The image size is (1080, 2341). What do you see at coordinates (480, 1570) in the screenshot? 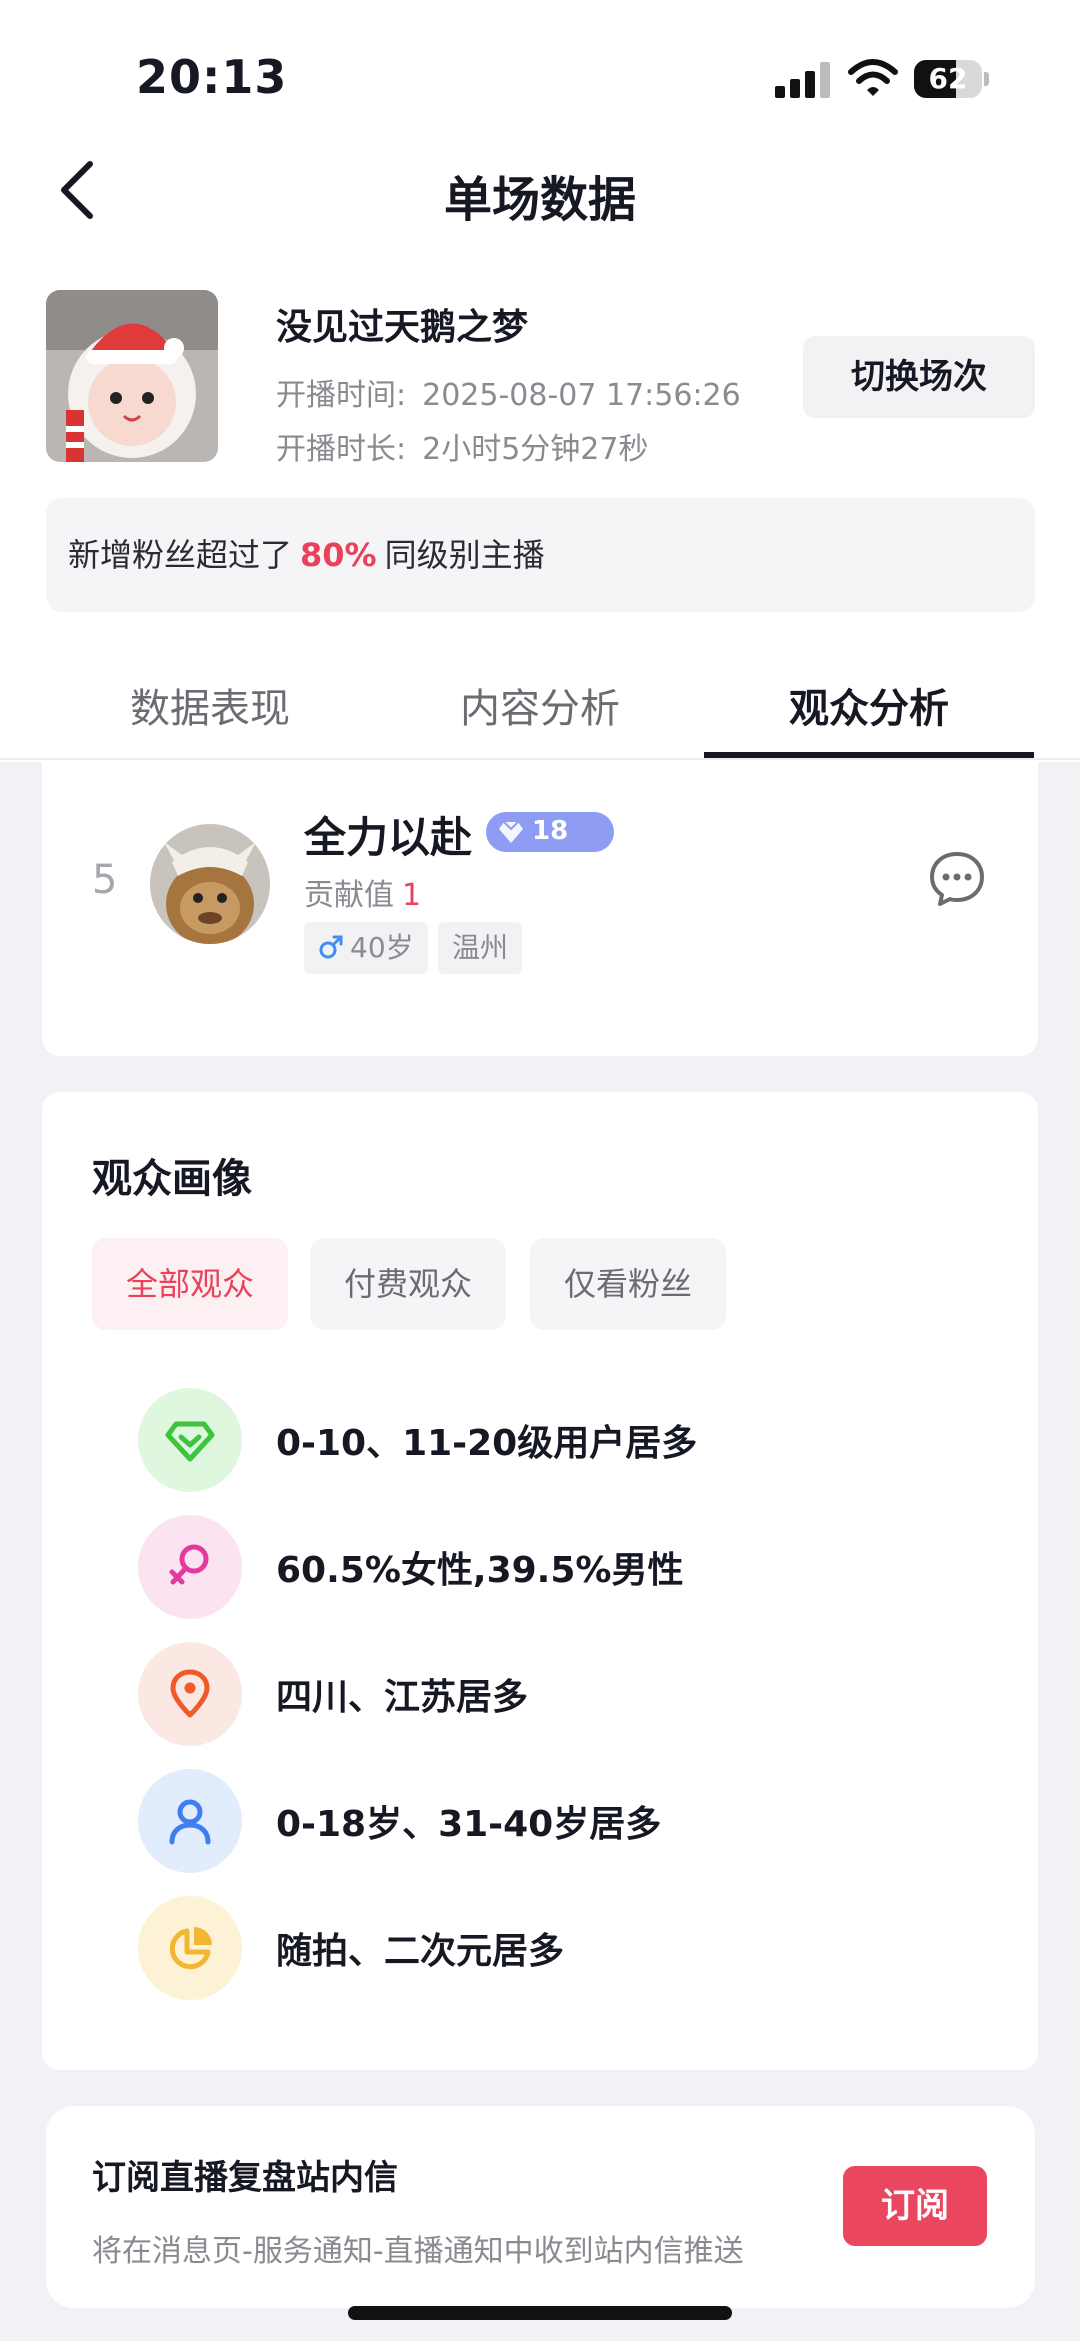
I see `trait-gender-text: 60.5%女性,39.5%男性` at bounding box center [480, 1570].